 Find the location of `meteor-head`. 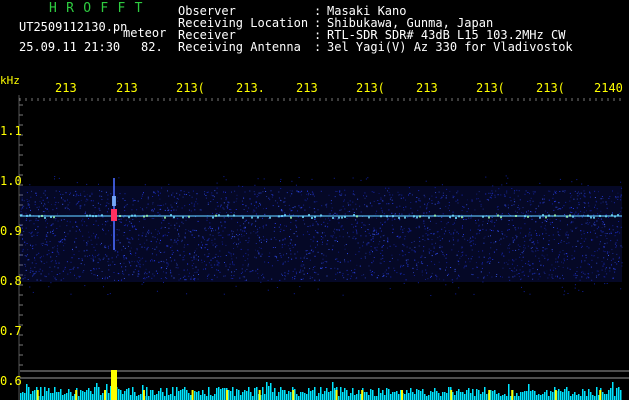

meteor-head is located at coordinates (114, 215).